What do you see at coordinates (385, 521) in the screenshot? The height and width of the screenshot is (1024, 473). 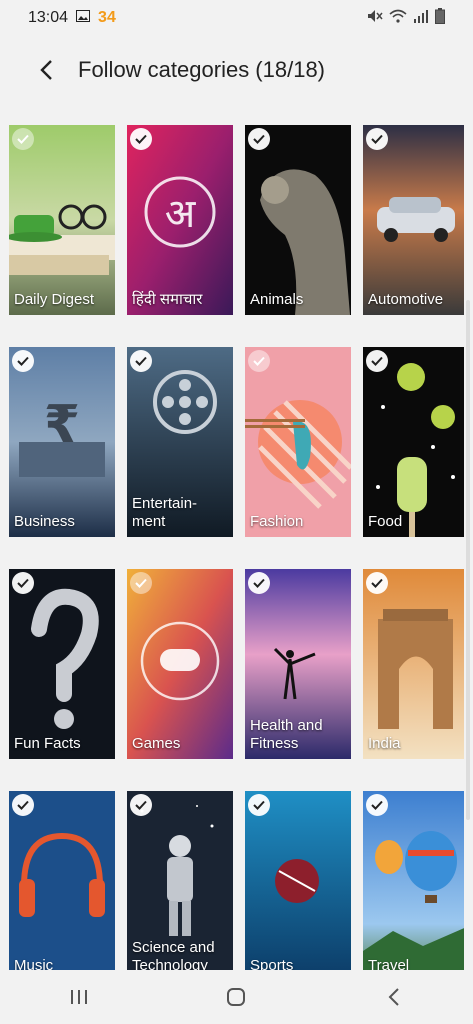 I see `category-label: Food` at bounding box center [385, 521].